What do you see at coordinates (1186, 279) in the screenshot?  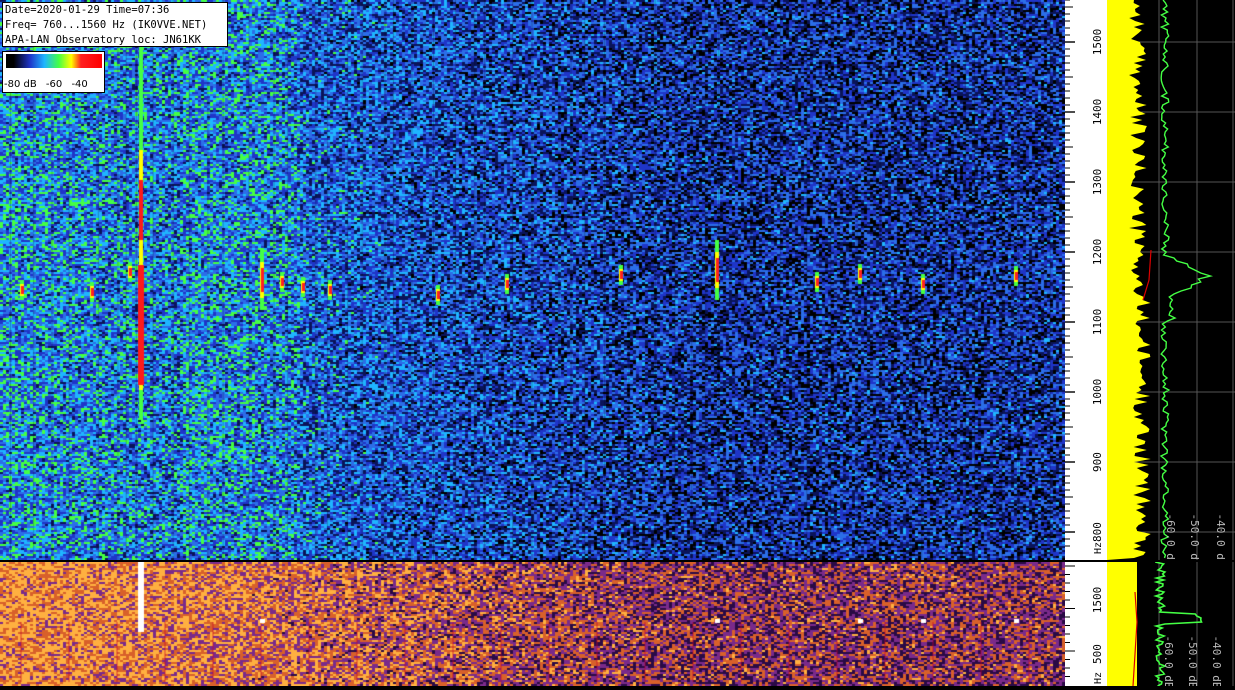 I see `signal-spectrum-line` at bounding box center [1186, 279].